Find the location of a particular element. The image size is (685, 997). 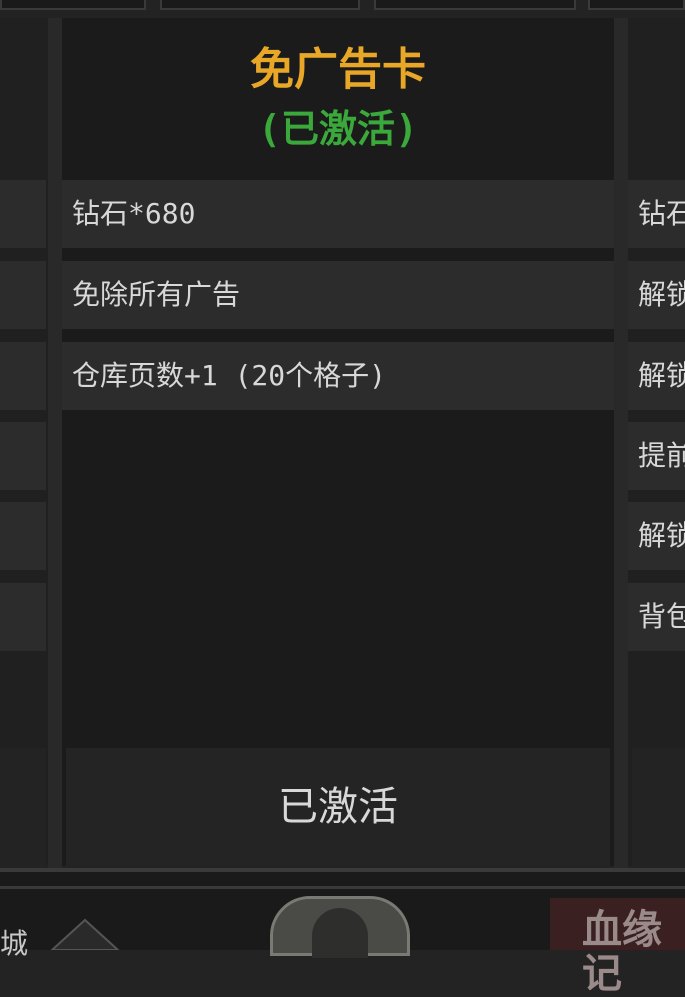

feature-row-storage: 仓库页数+1 (20个格子) is located at coordinates (338, 376).